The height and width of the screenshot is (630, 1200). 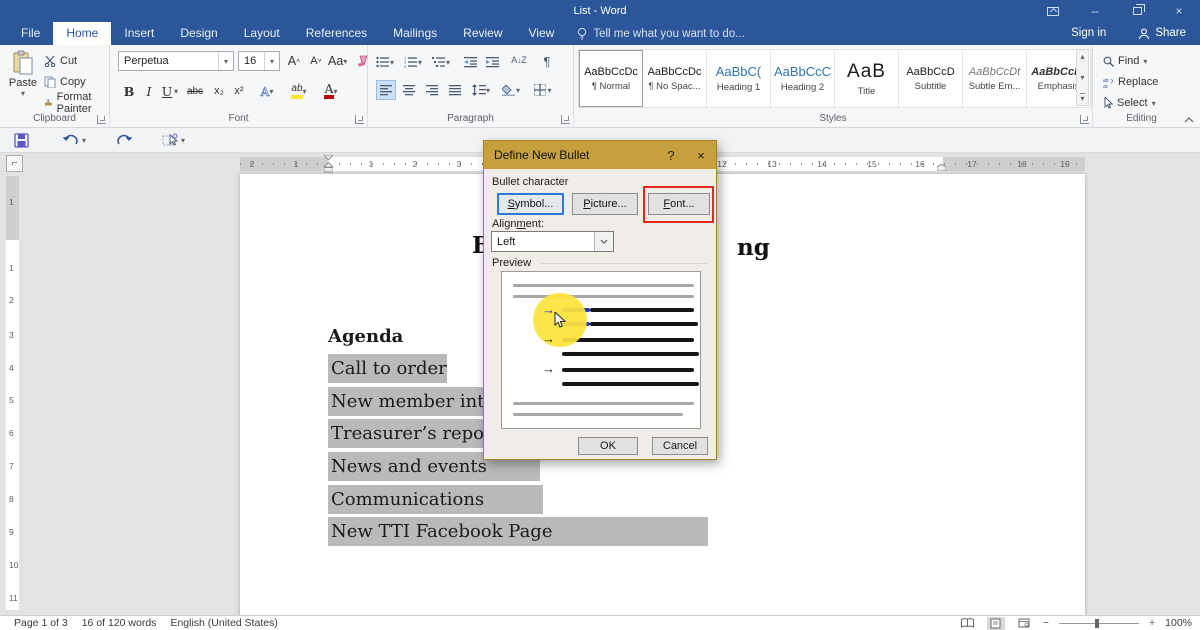 I want to click on zoom-out-button: −, so click(x=1046, y=623).